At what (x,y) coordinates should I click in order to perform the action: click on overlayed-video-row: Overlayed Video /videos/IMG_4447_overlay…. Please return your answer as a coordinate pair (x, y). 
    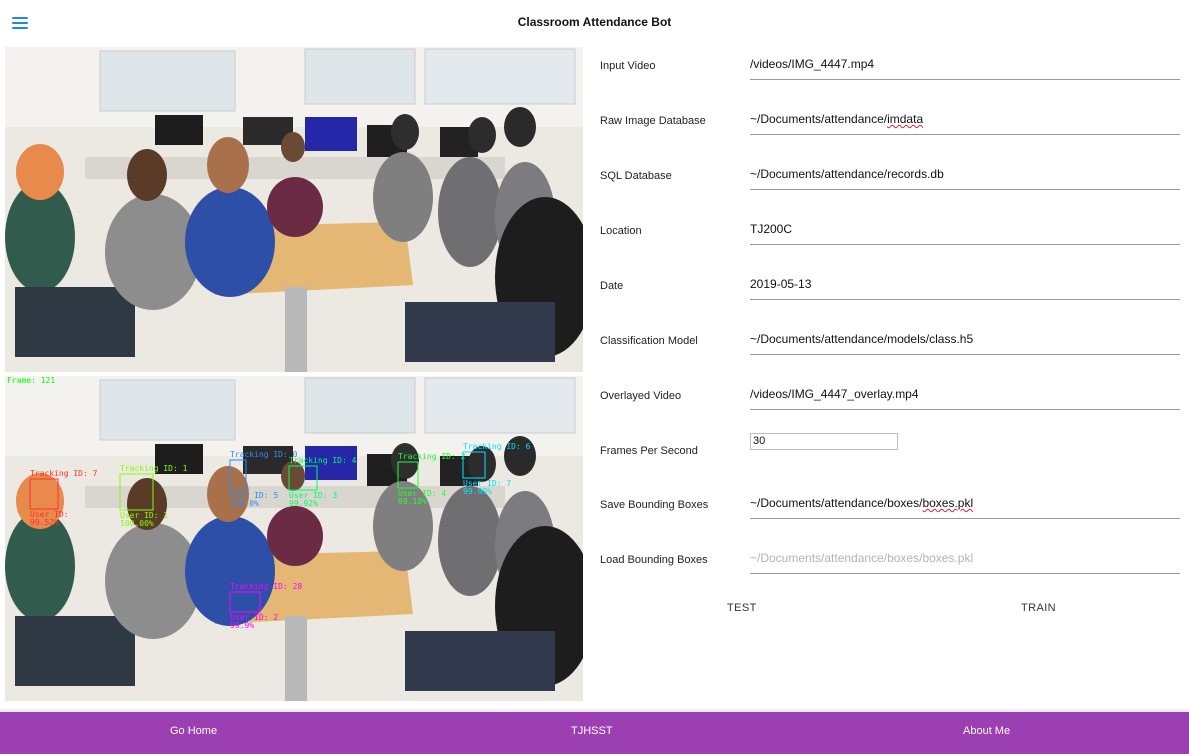
    Looking at the image, I should click on (890, 398).